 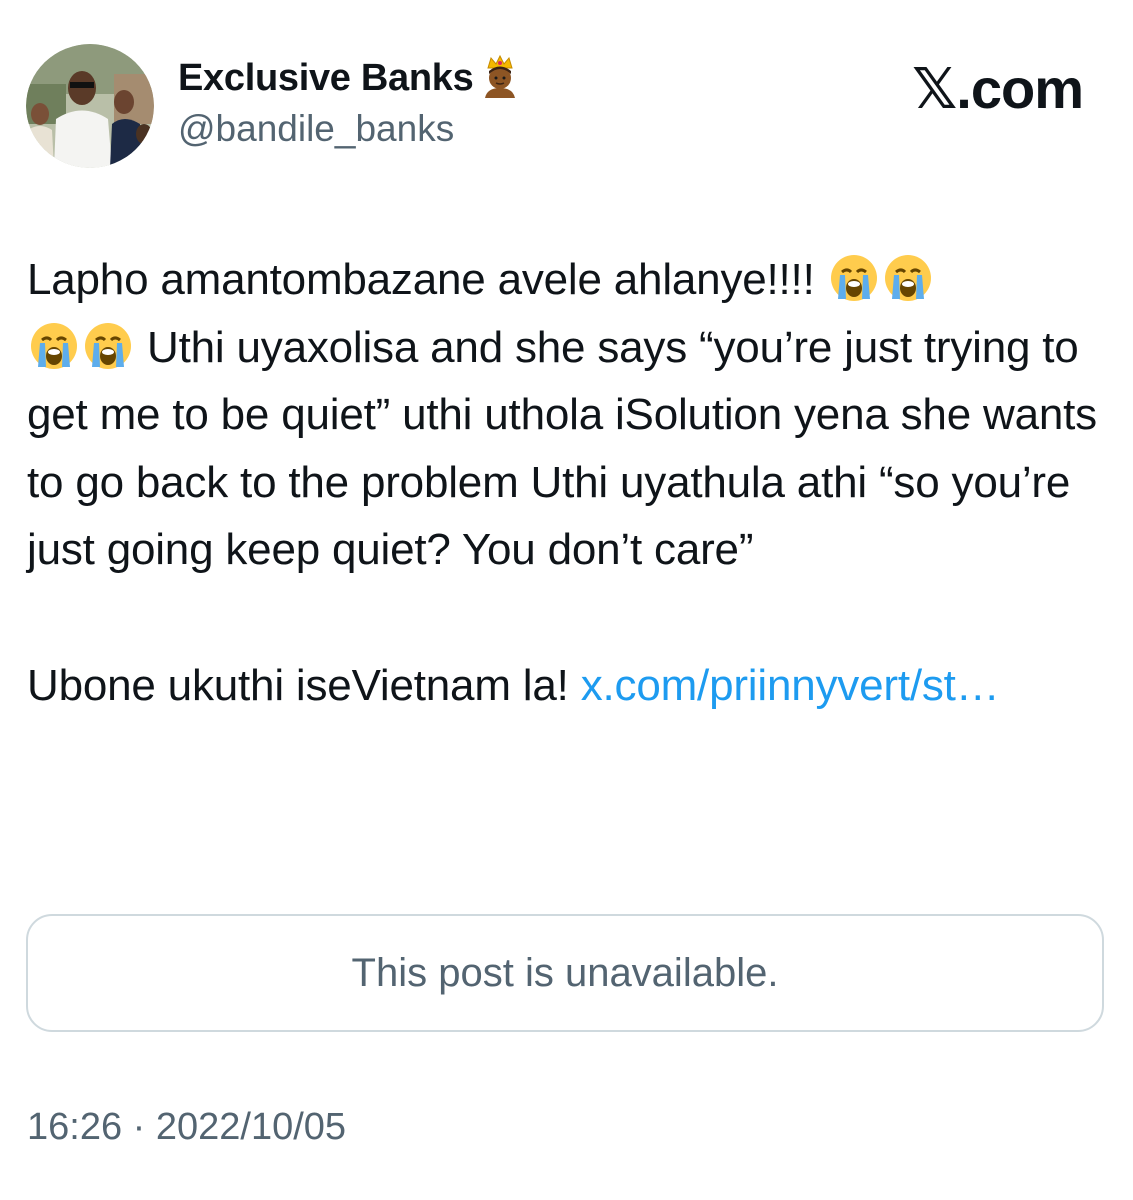 I want to click on avatar-photo, so click(x=90, y=106).